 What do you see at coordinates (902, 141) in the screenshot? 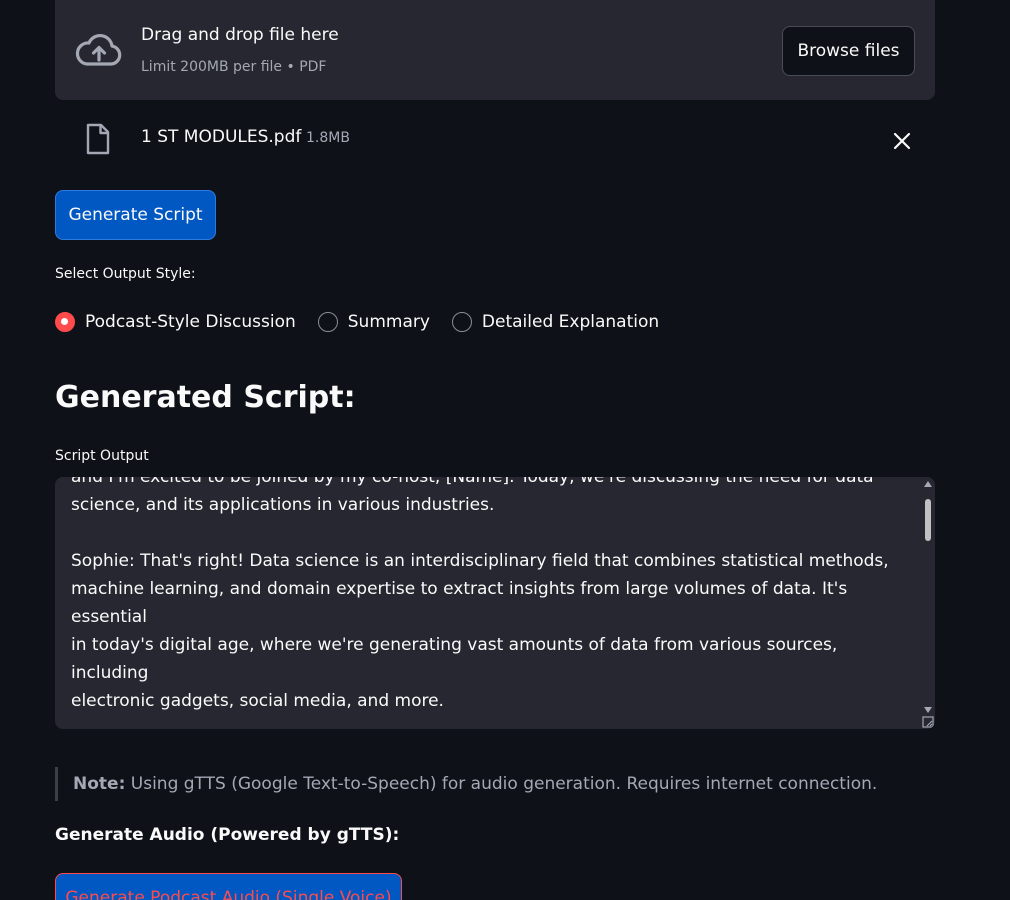
I see `close-icon` at bounding box center [902, 141].